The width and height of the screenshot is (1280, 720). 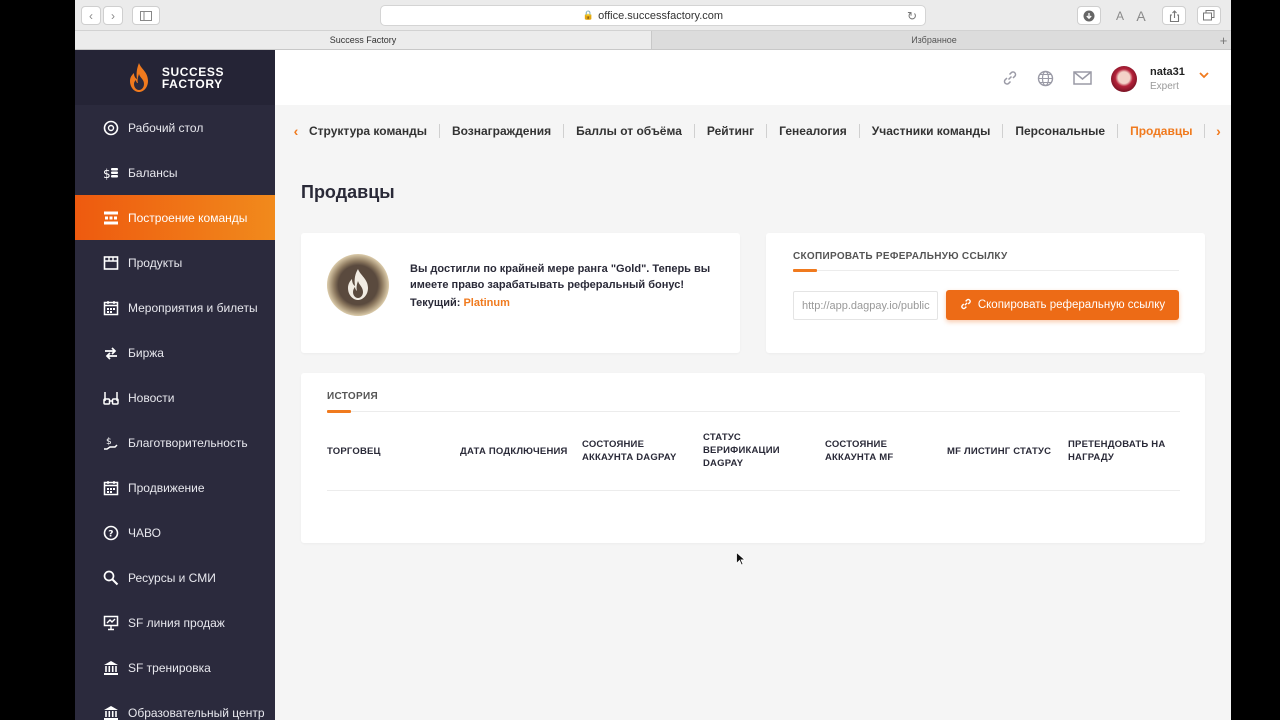 What do you see at coordinates (1116, 451) in the screenshot?
I see `column-header-claim-reward: ПРЕТЕНДОВАТЬ НА НАГРАДУ` at bounding box center [1116, 451].